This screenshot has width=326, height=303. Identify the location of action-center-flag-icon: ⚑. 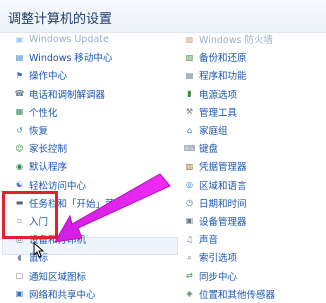
(19, 75).